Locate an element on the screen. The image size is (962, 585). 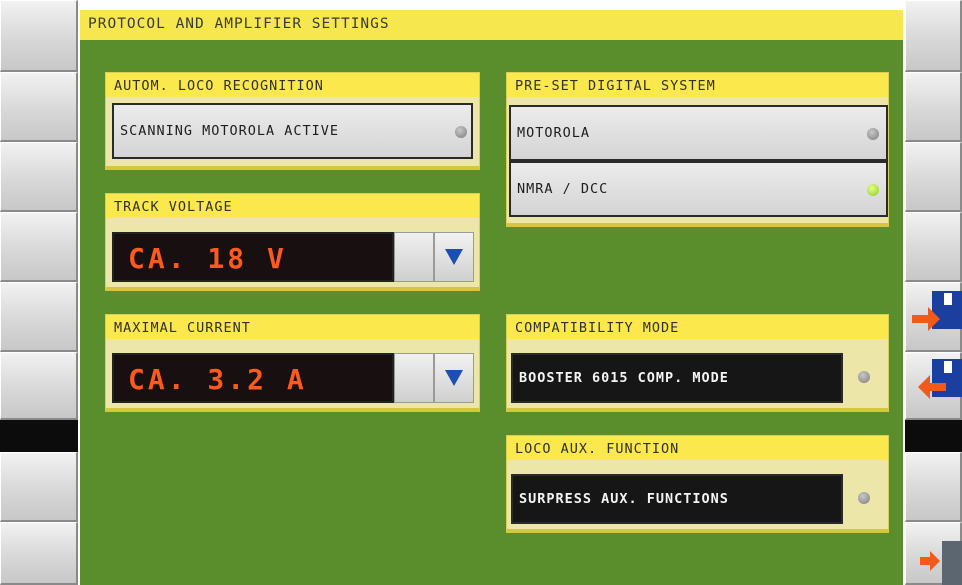
track-voltage-dropdown-button is located at coordinates (454, 257).